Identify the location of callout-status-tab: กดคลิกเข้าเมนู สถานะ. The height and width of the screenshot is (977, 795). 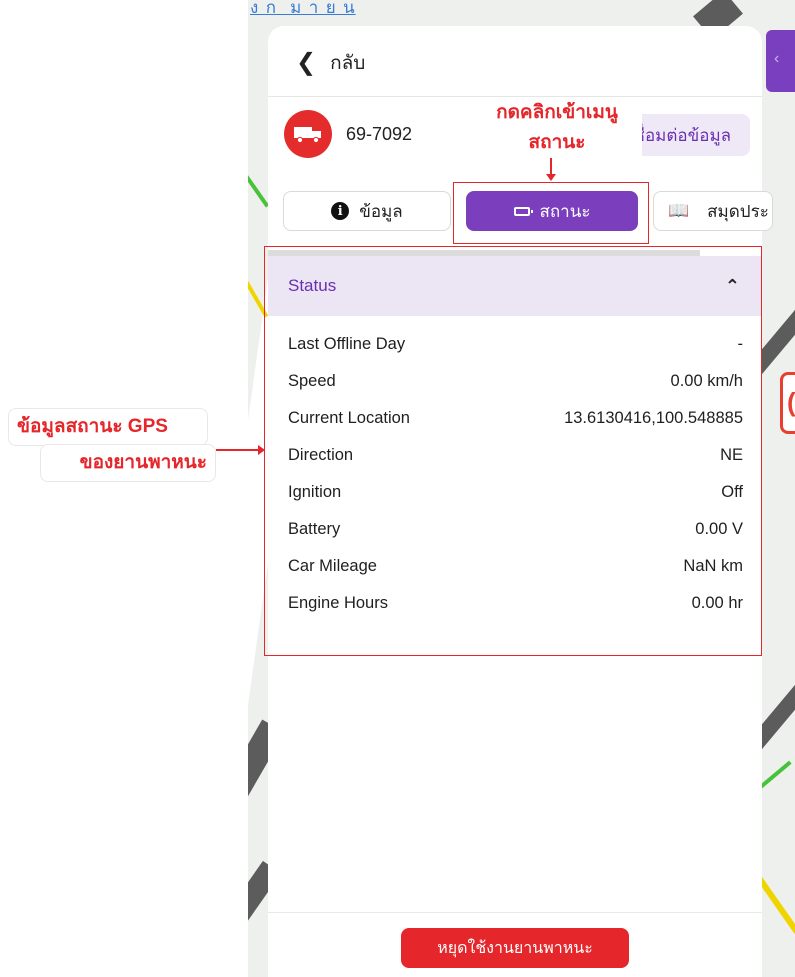
(557, 128).